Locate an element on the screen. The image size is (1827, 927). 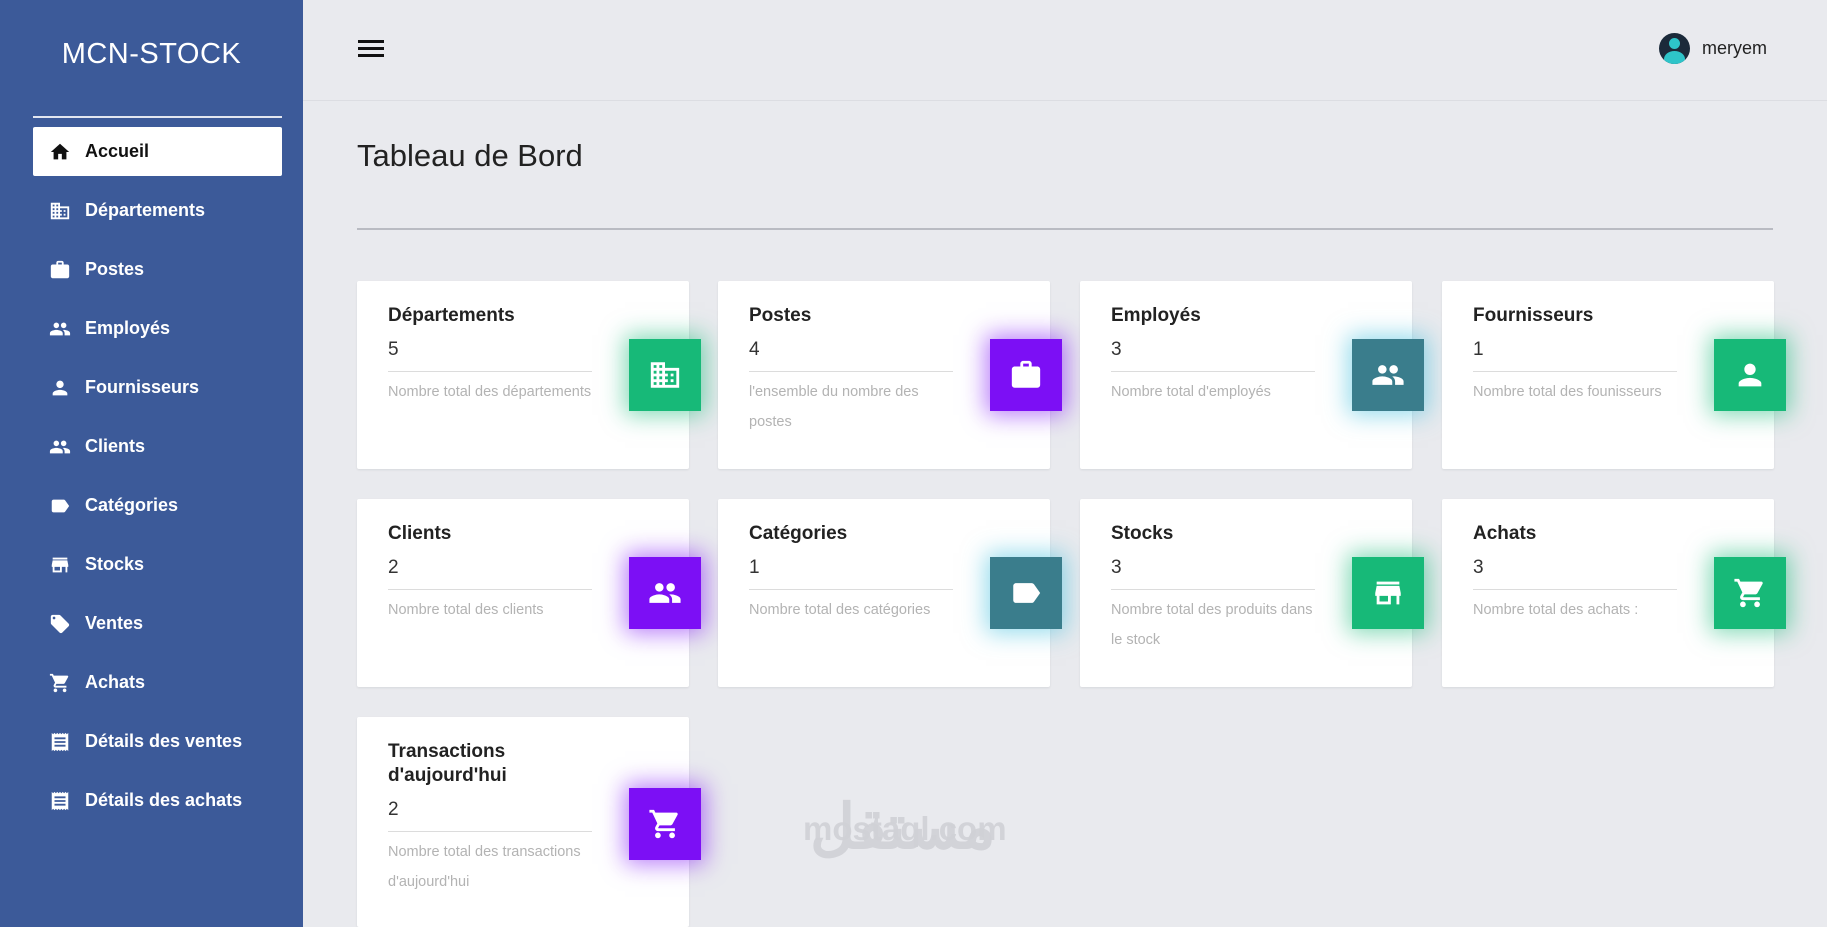
username: meryem is located at coordinates (1734, 48).